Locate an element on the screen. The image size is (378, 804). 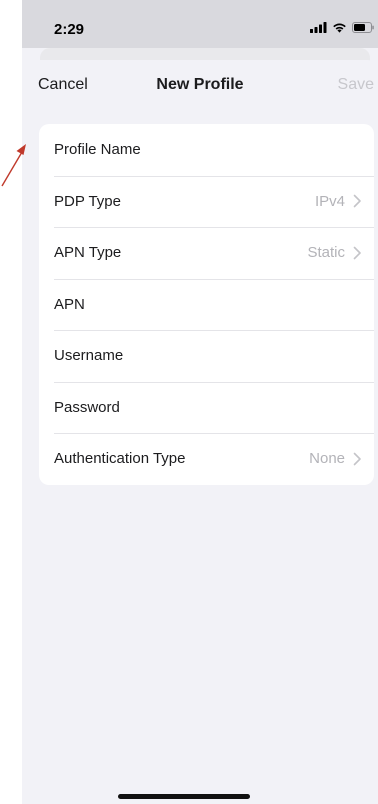
username-field: Username is located at coordinates (206, 356).